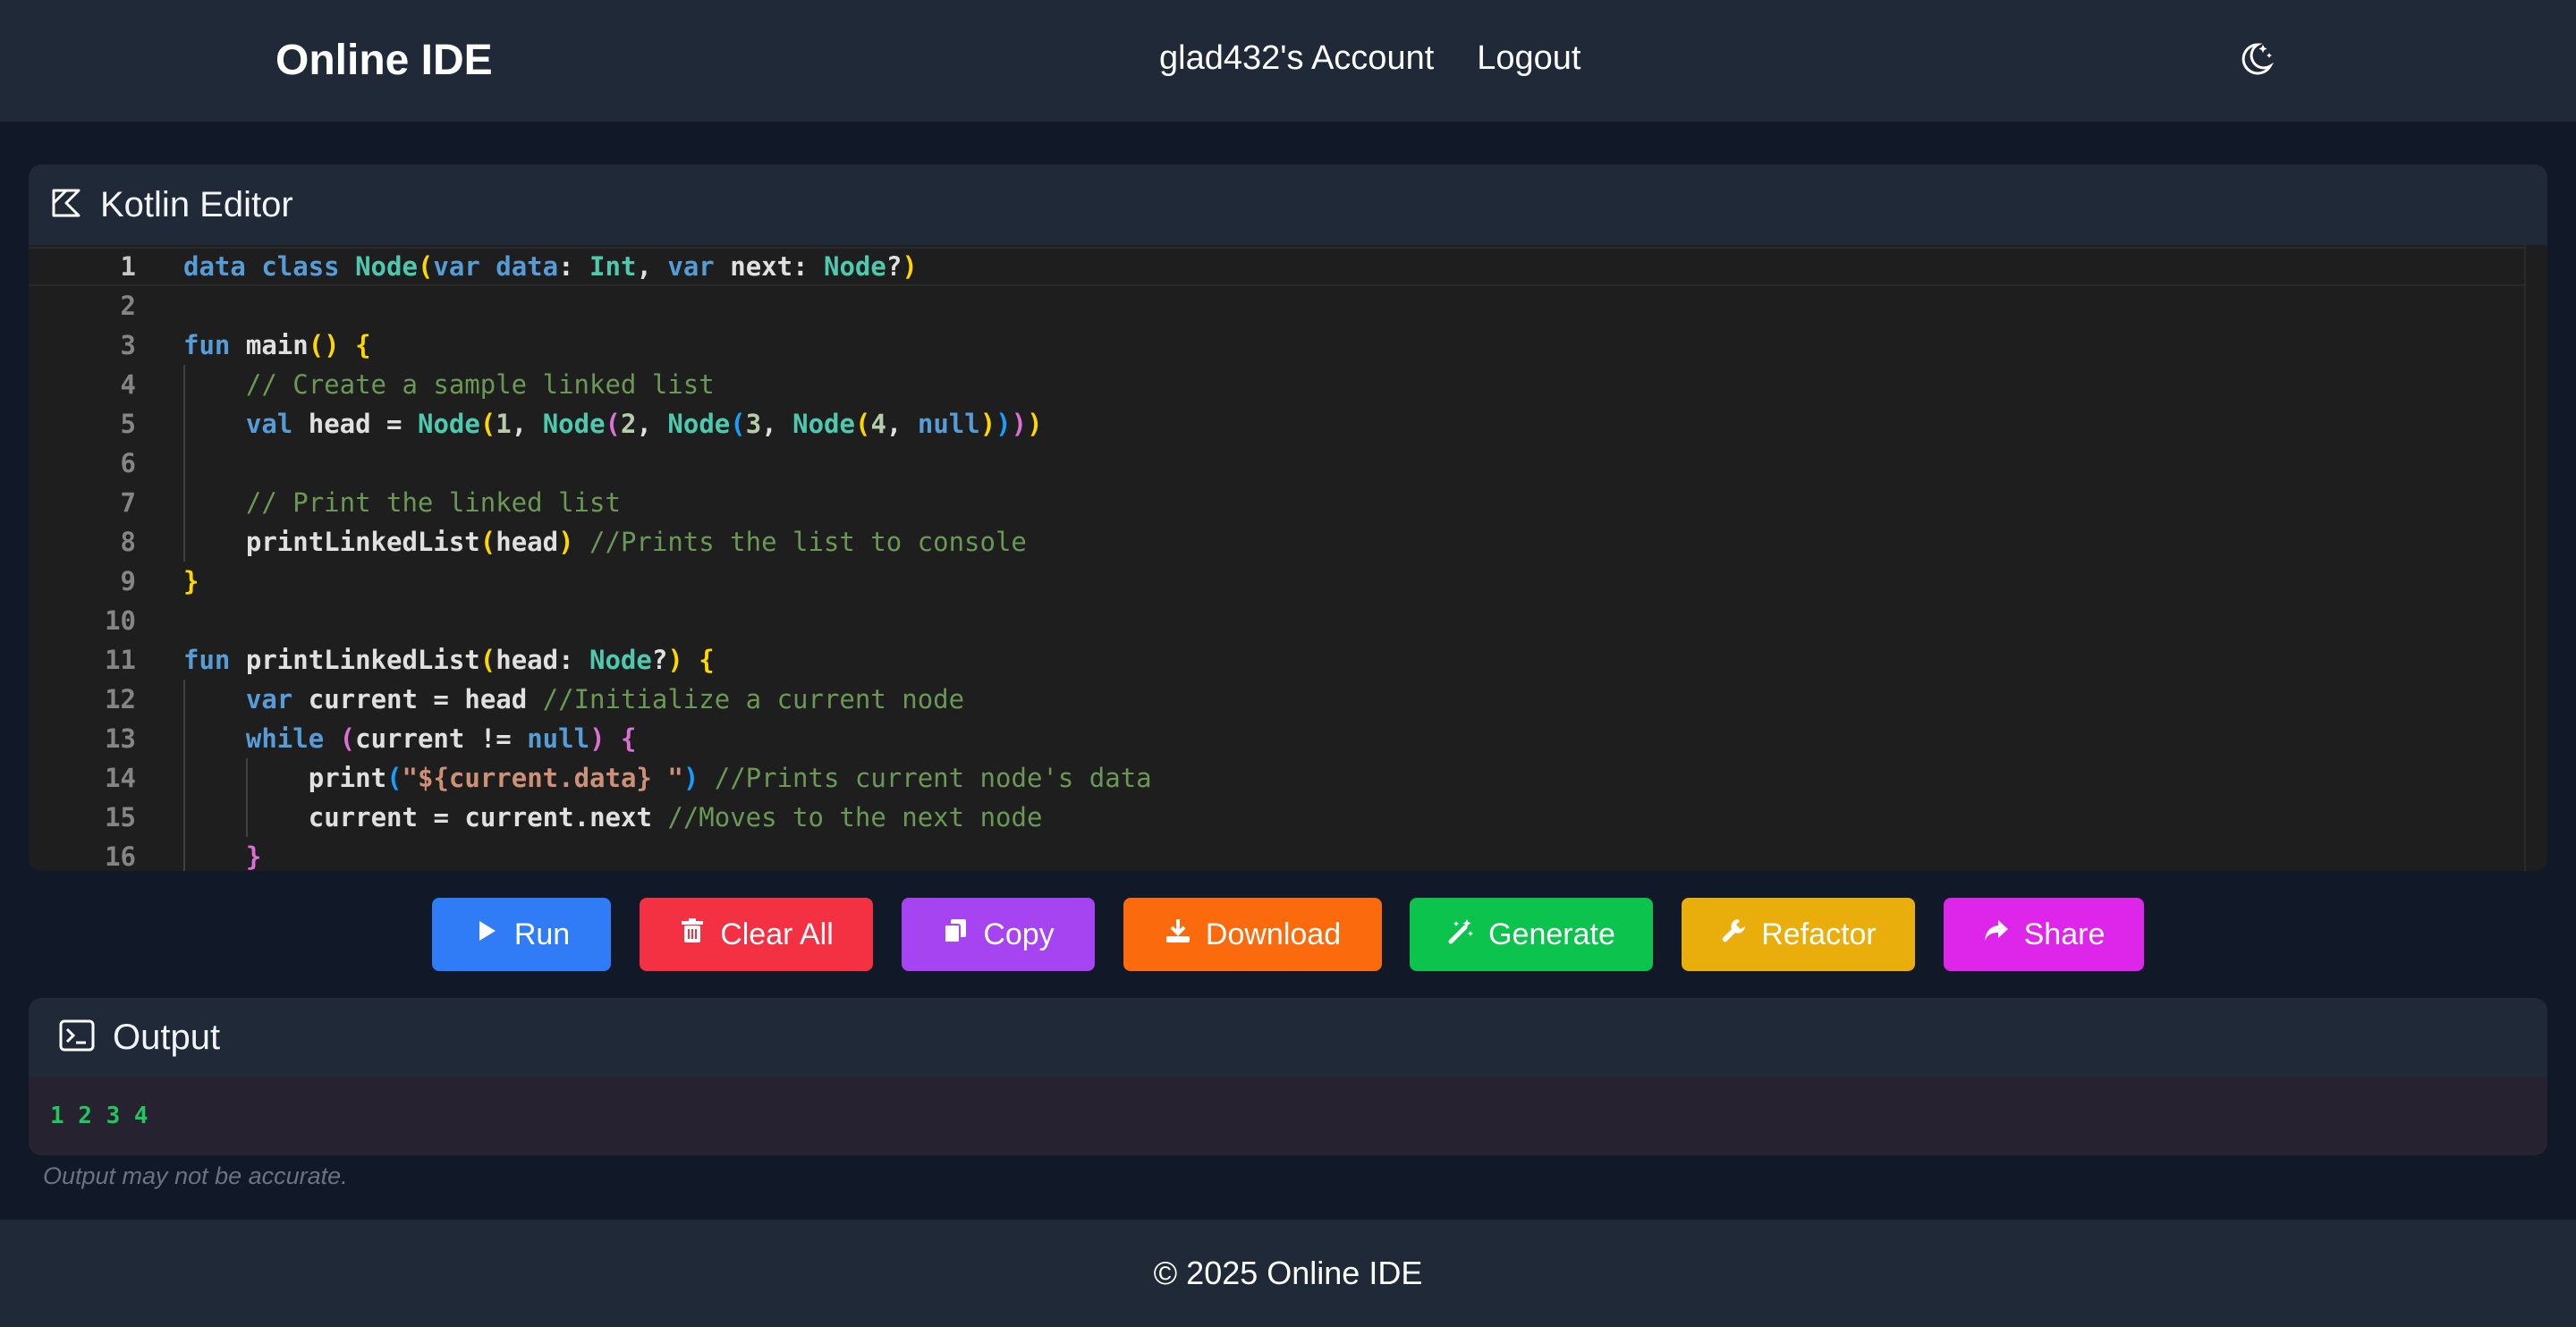 The height and width of the screenshot is (1327, 2576). What do you see at coordinates (1276, 502) in the screenshot?
I see `code-line: 7 // Print the linked list` at bounding box center [1276, 502].